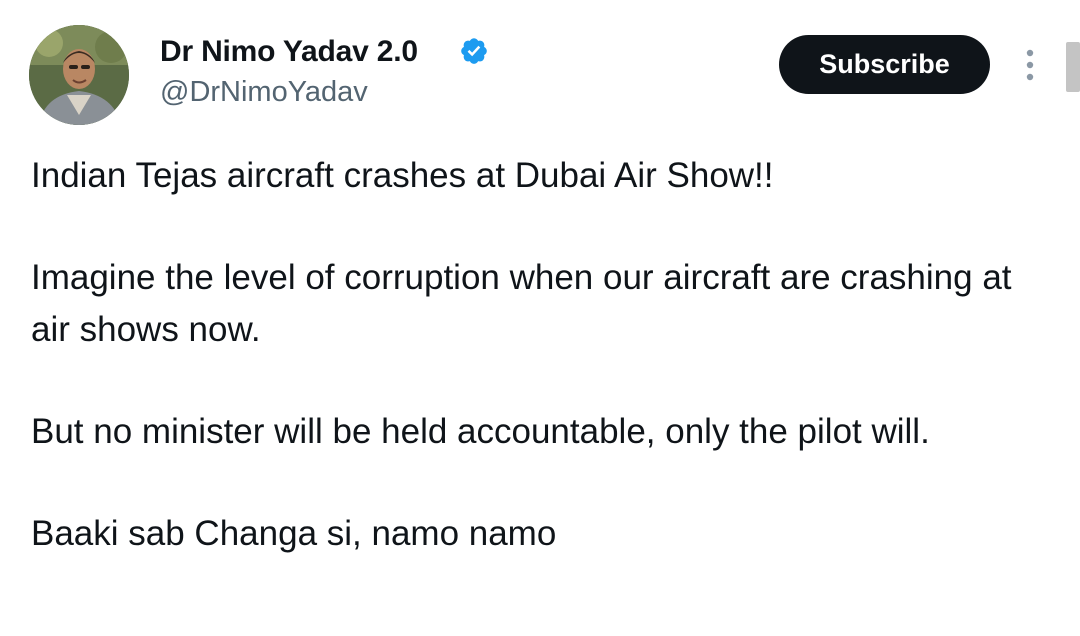  What do you see at coordinates (1030, 66) in the screenshot?
I see `more-vertical-icon` at bounding box center [1030, 66].